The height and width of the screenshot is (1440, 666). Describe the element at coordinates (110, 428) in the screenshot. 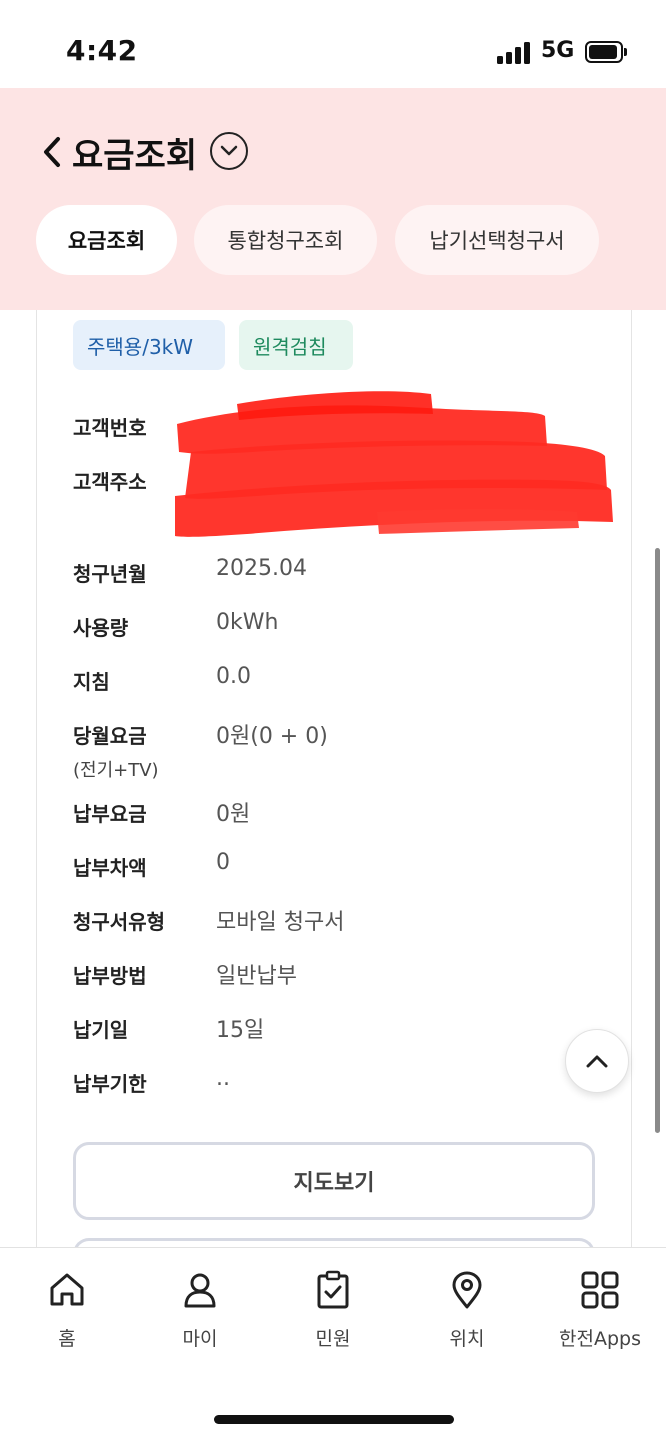

I see `customer-number-label: 고객번호` at that location.